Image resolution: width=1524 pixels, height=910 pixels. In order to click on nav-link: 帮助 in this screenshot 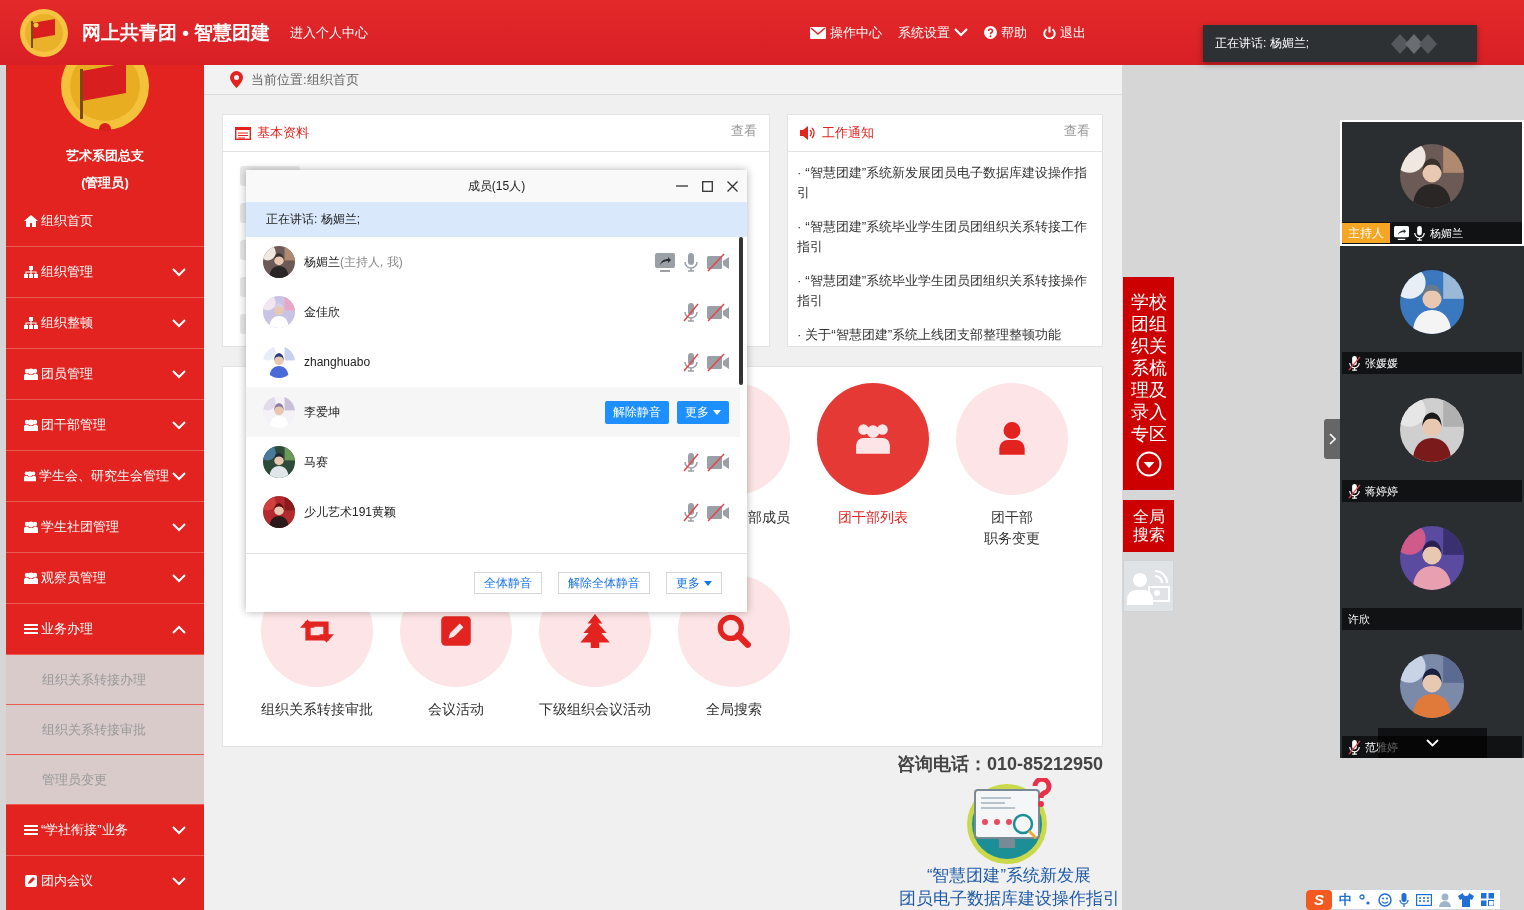, I will do `click(1005, 32)`.